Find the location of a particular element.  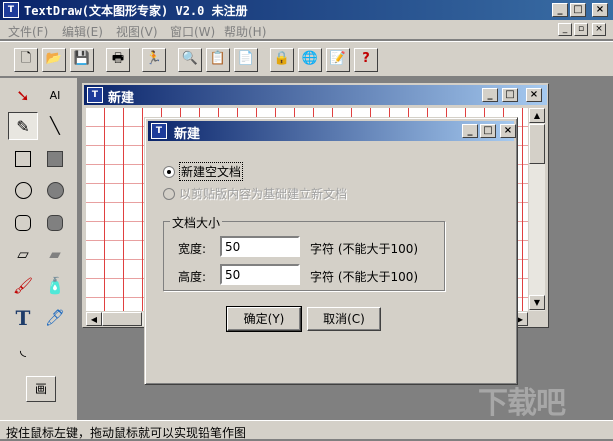

open-folder-icon: 📂 is located at coordinates (54, 60).